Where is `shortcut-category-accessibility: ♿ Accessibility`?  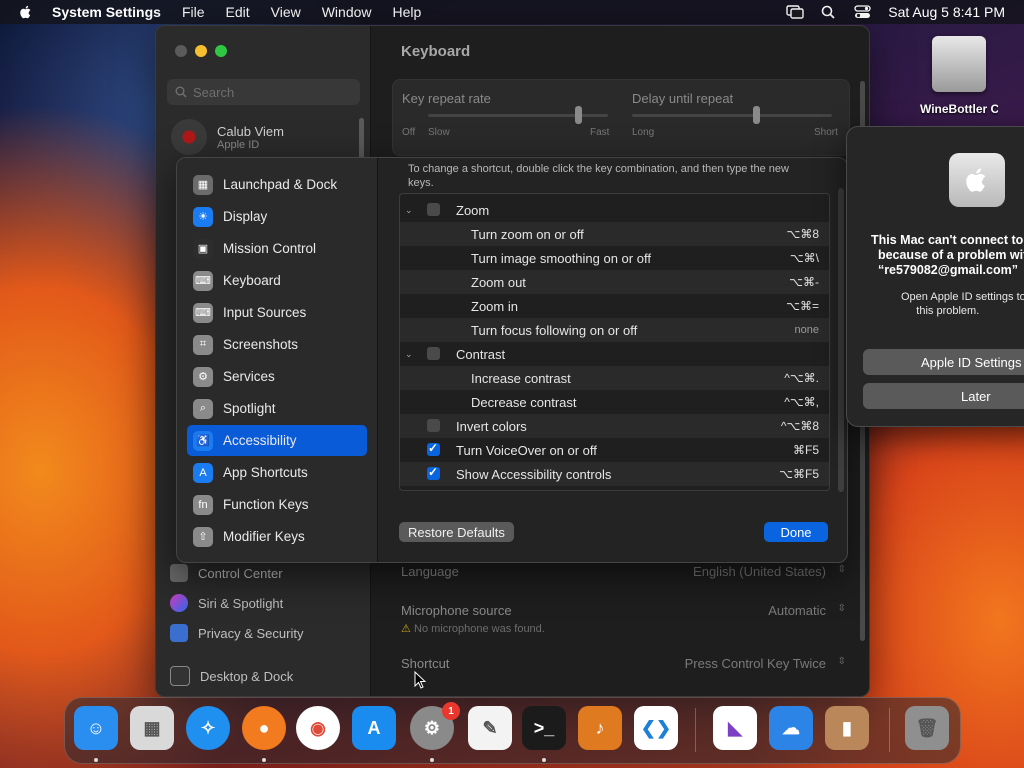
shortcut-category-accessibility: ♿ Accessibility is located at coordinates (277, 440).